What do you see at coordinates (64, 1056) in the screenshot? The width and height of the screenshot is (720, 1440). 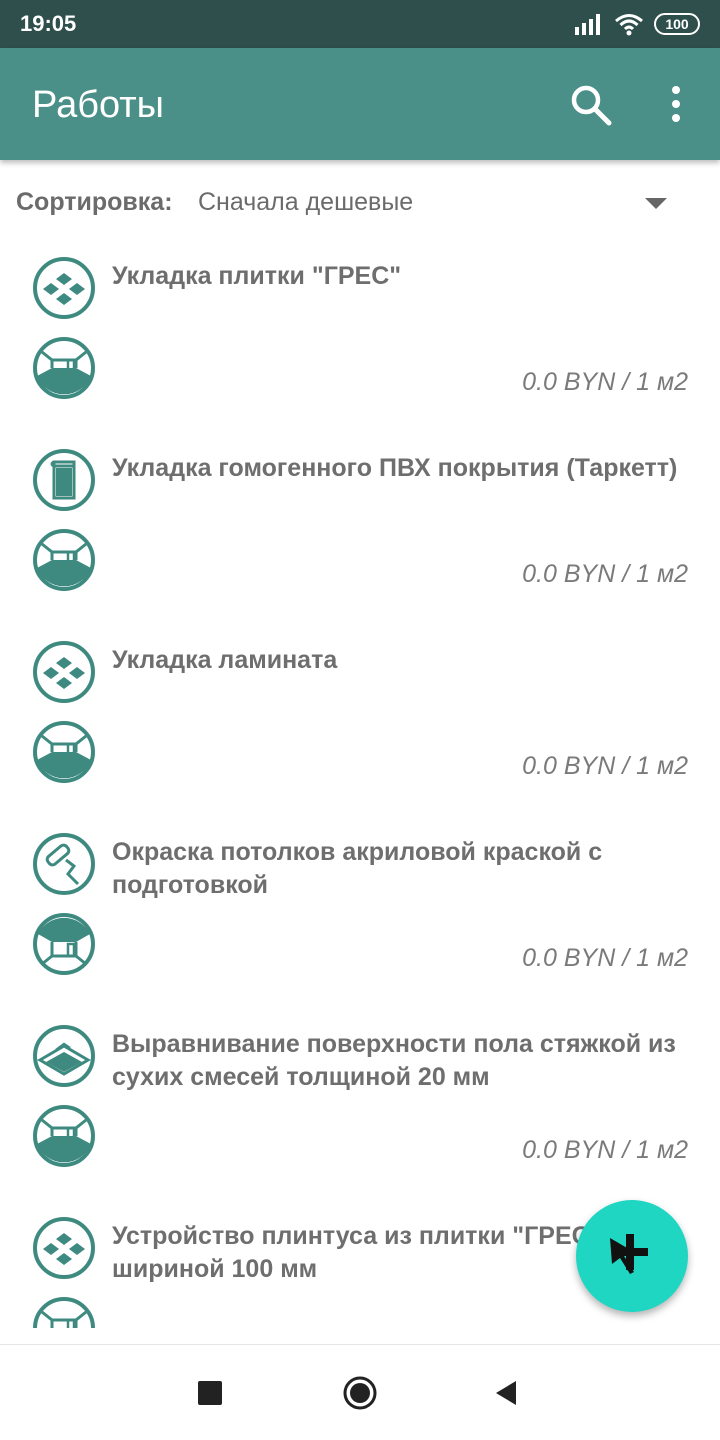 I see `screed-icon` at bounding box center [64, 1056].